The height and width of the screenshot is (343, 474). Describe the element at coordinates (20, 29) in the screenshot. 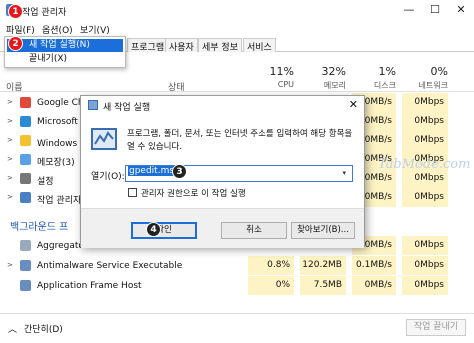

I see `menu-file: 파일(F)` at that location.